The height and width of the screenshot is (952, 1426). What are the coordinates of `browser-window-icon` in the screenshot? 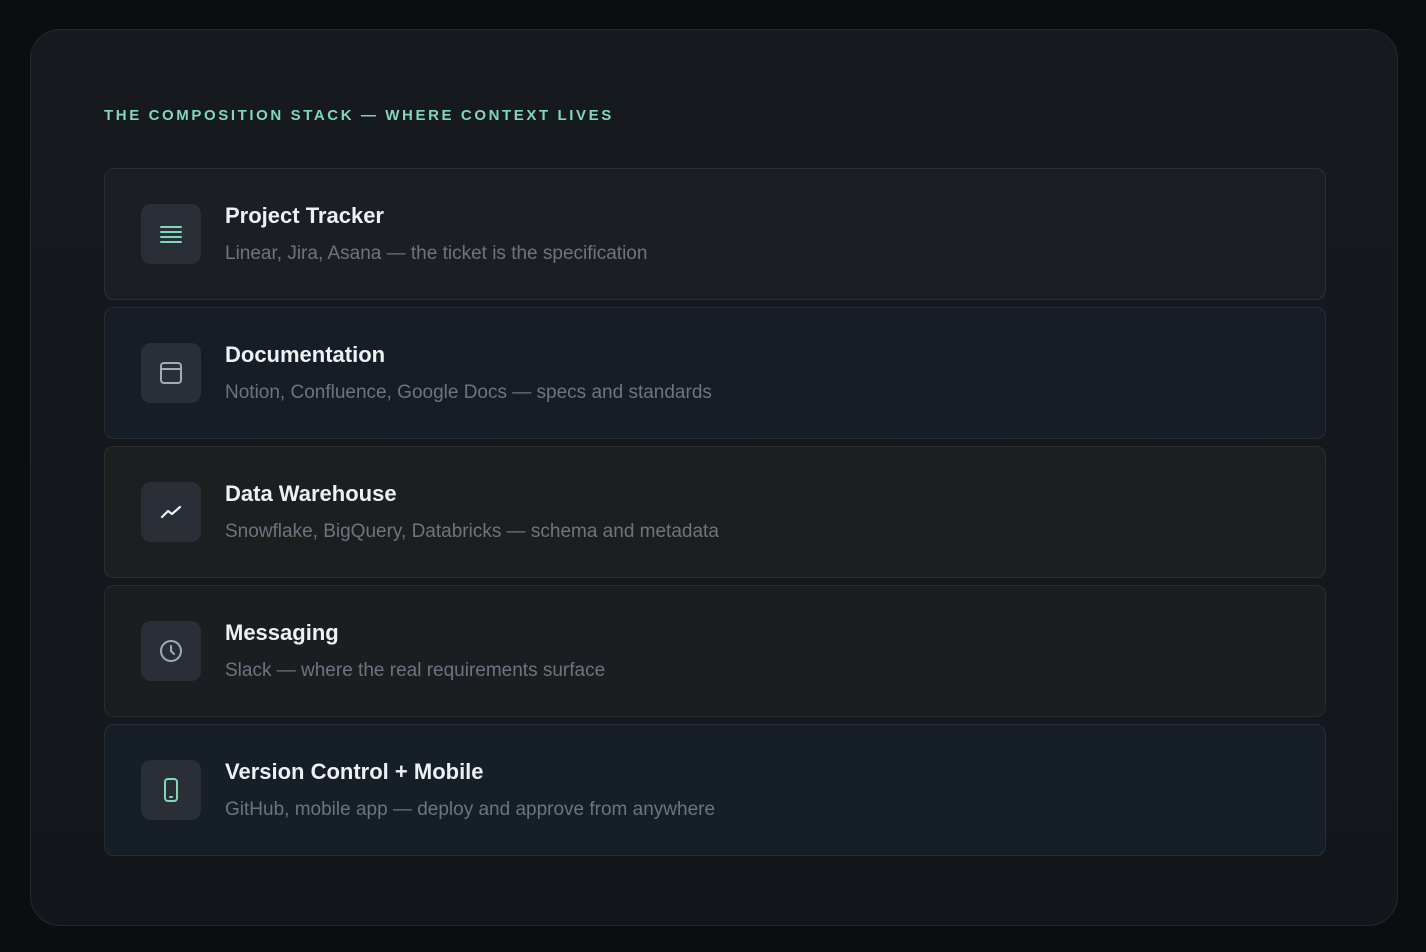 It's located at (171, 373).